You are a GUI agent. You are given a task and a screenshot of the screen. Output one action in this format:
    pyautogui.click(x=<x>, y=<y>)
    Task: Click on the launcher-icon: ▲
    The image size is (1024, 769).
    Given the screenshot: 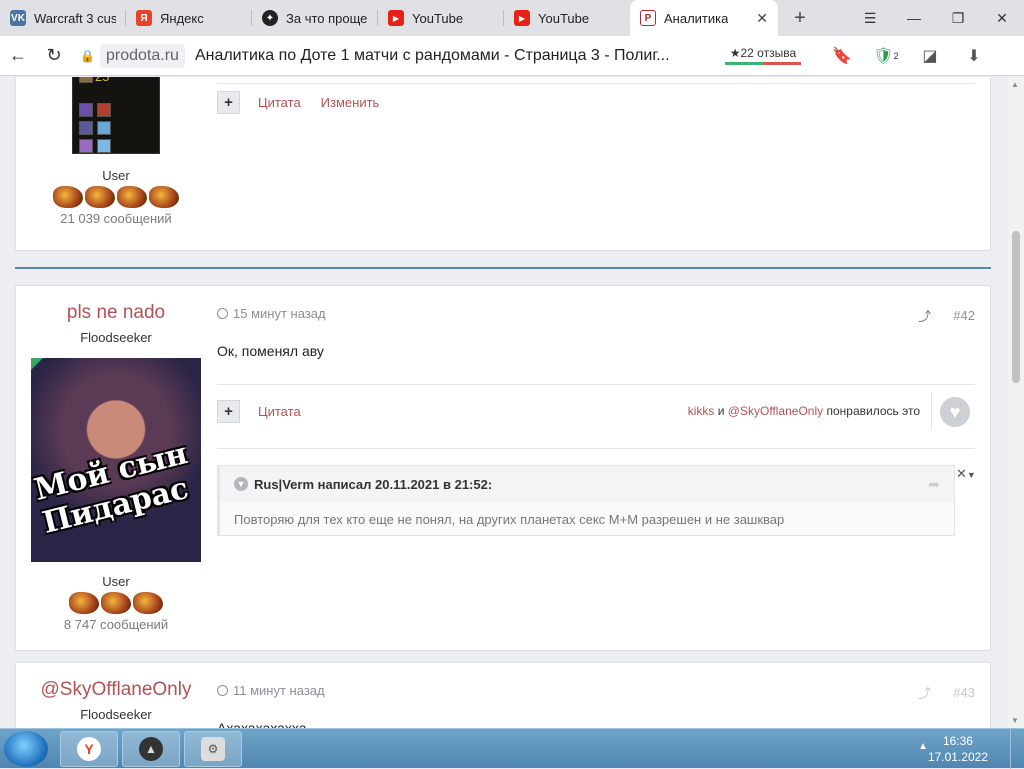 What is the action you would take?
    pyautogui.click(x=151, y=749)
    